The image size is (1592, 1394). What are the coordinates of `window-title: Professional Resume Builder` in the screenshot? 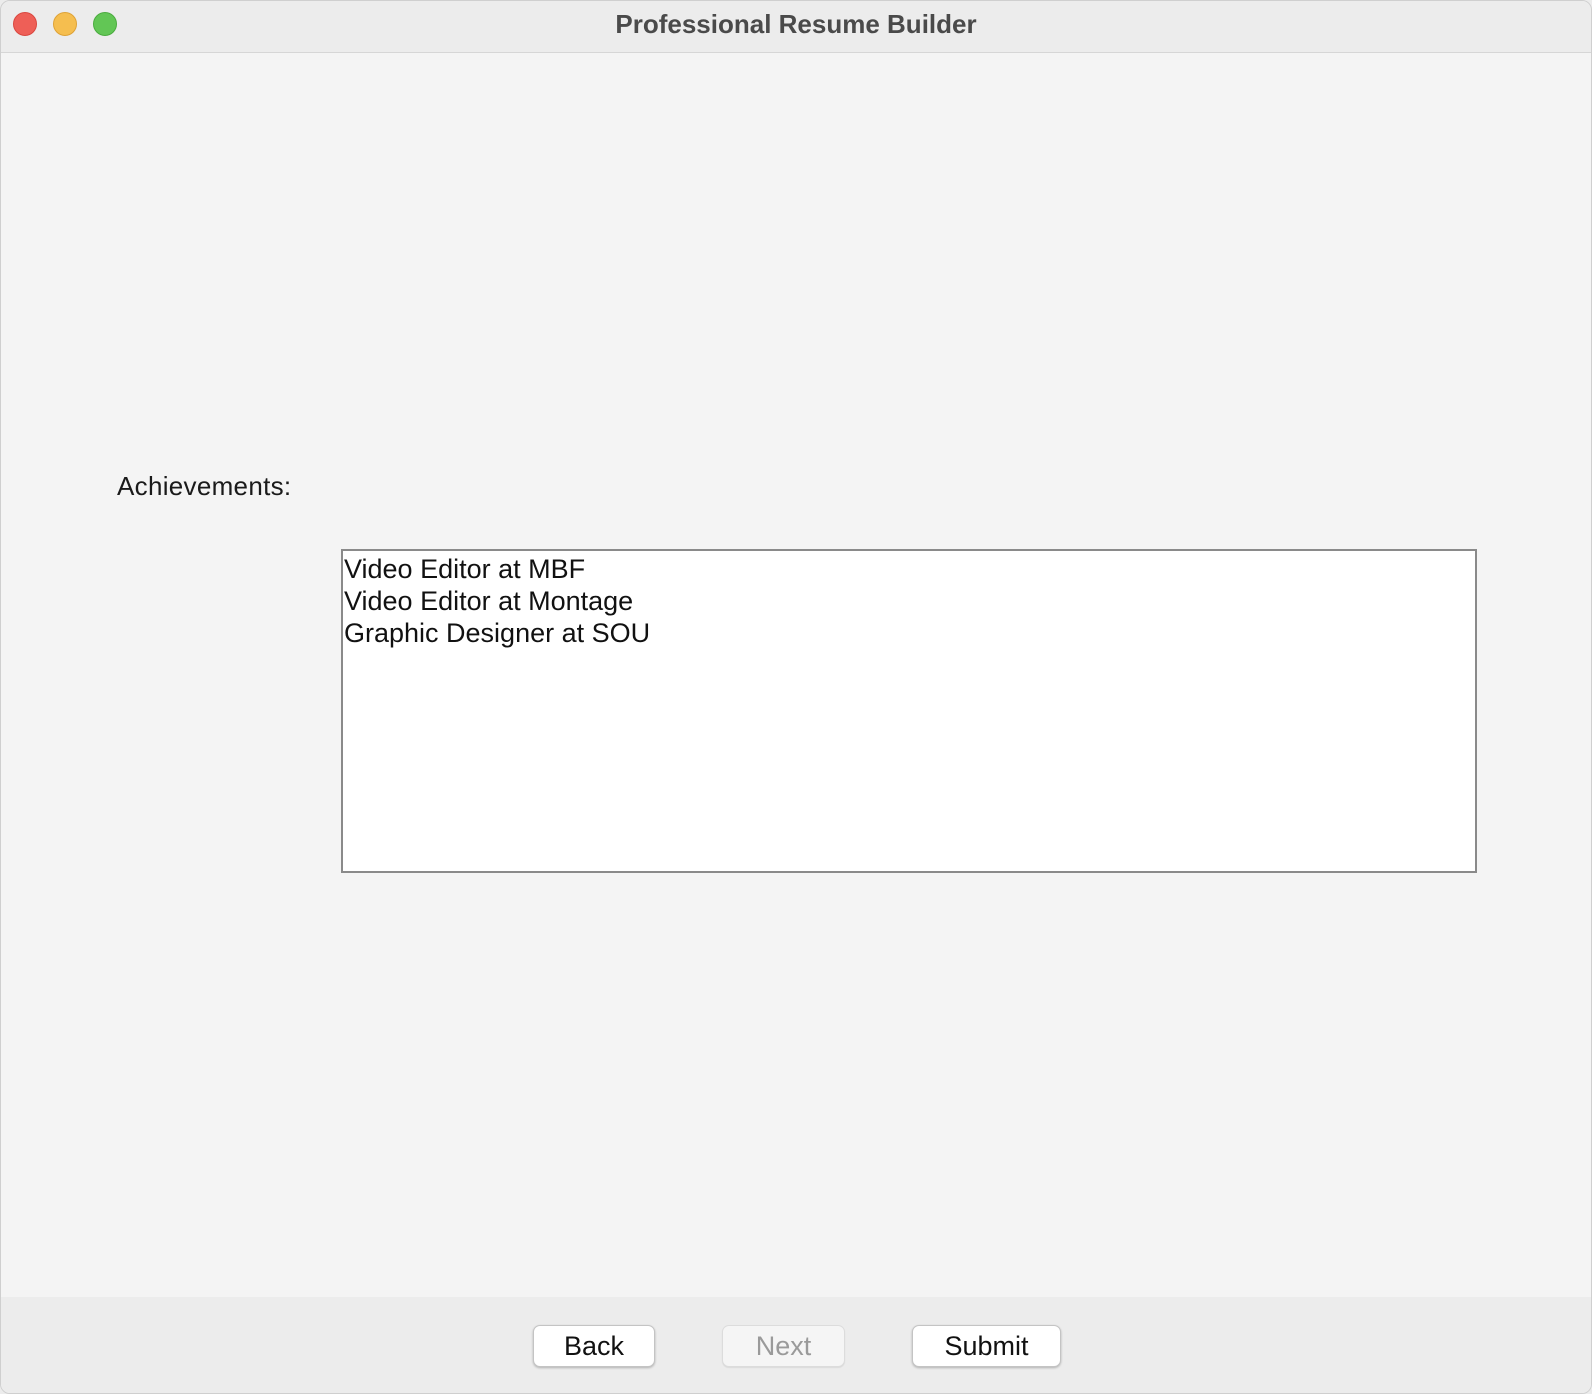 It's located at (796, 24).